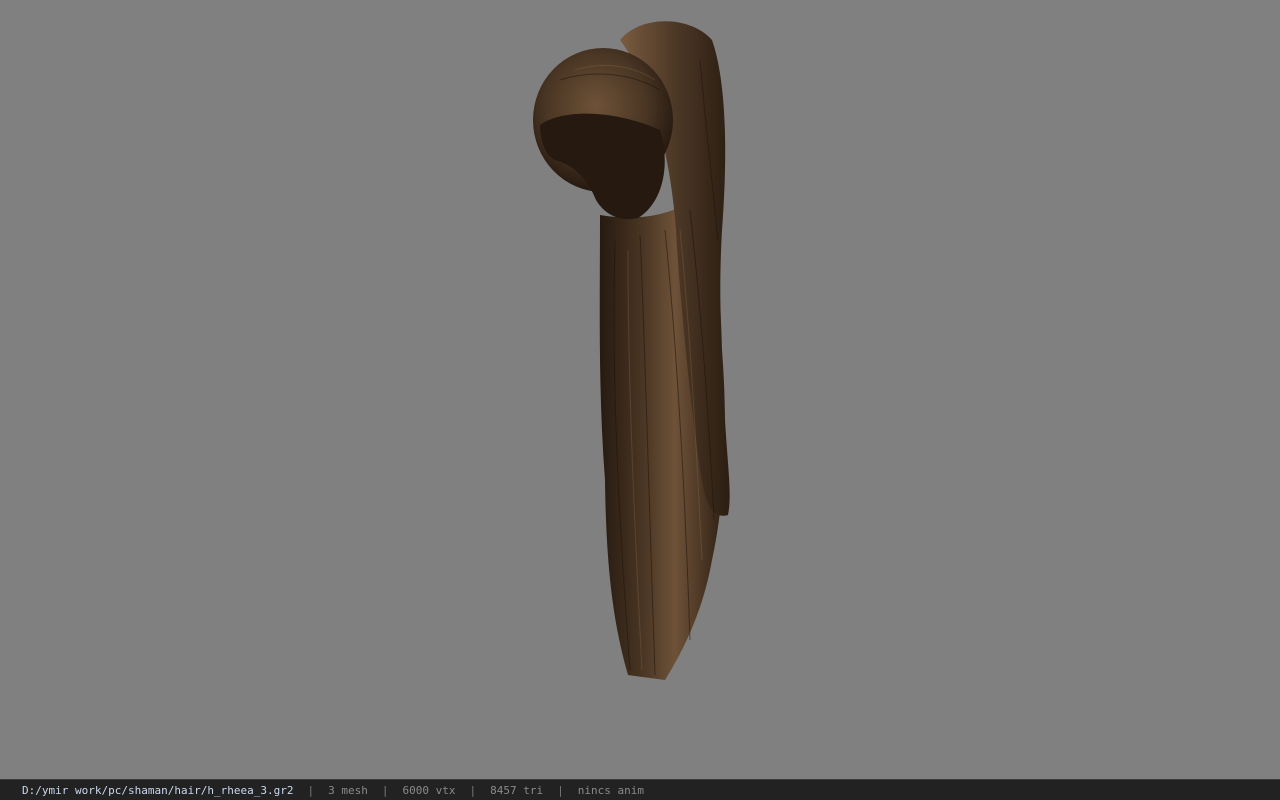  What do you see at coordinates (429, 790) in the screenshot?
I see `vertex-count: 6000 vtx` at bounding box center [429, 790].